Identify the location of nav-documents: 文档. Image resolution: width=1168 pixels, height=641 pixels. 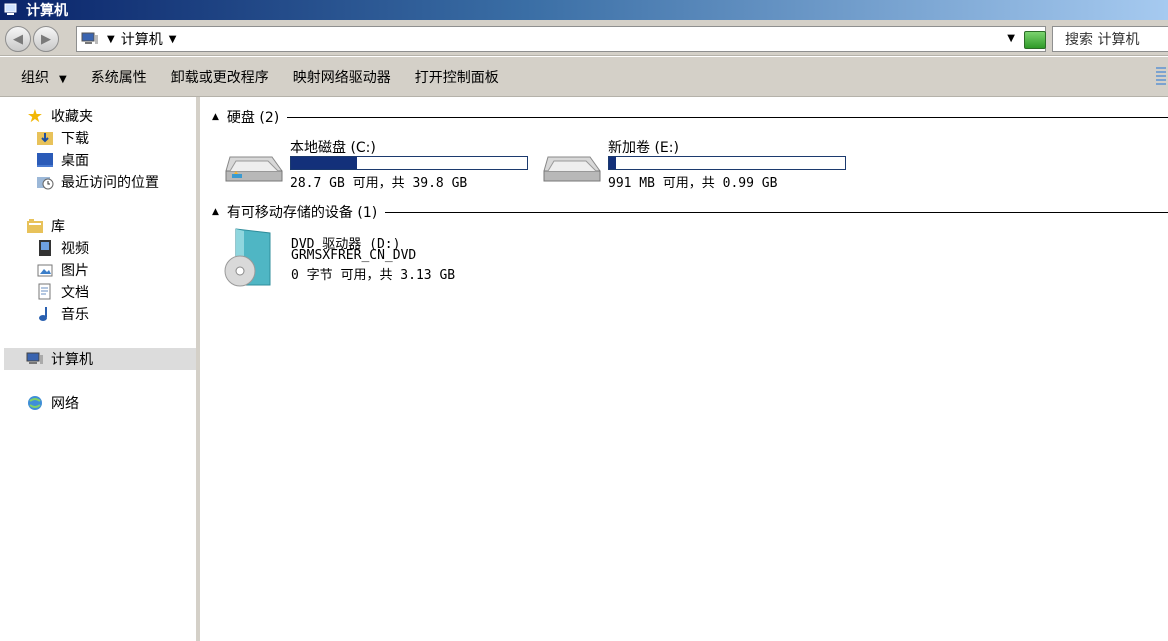
(62, 292).